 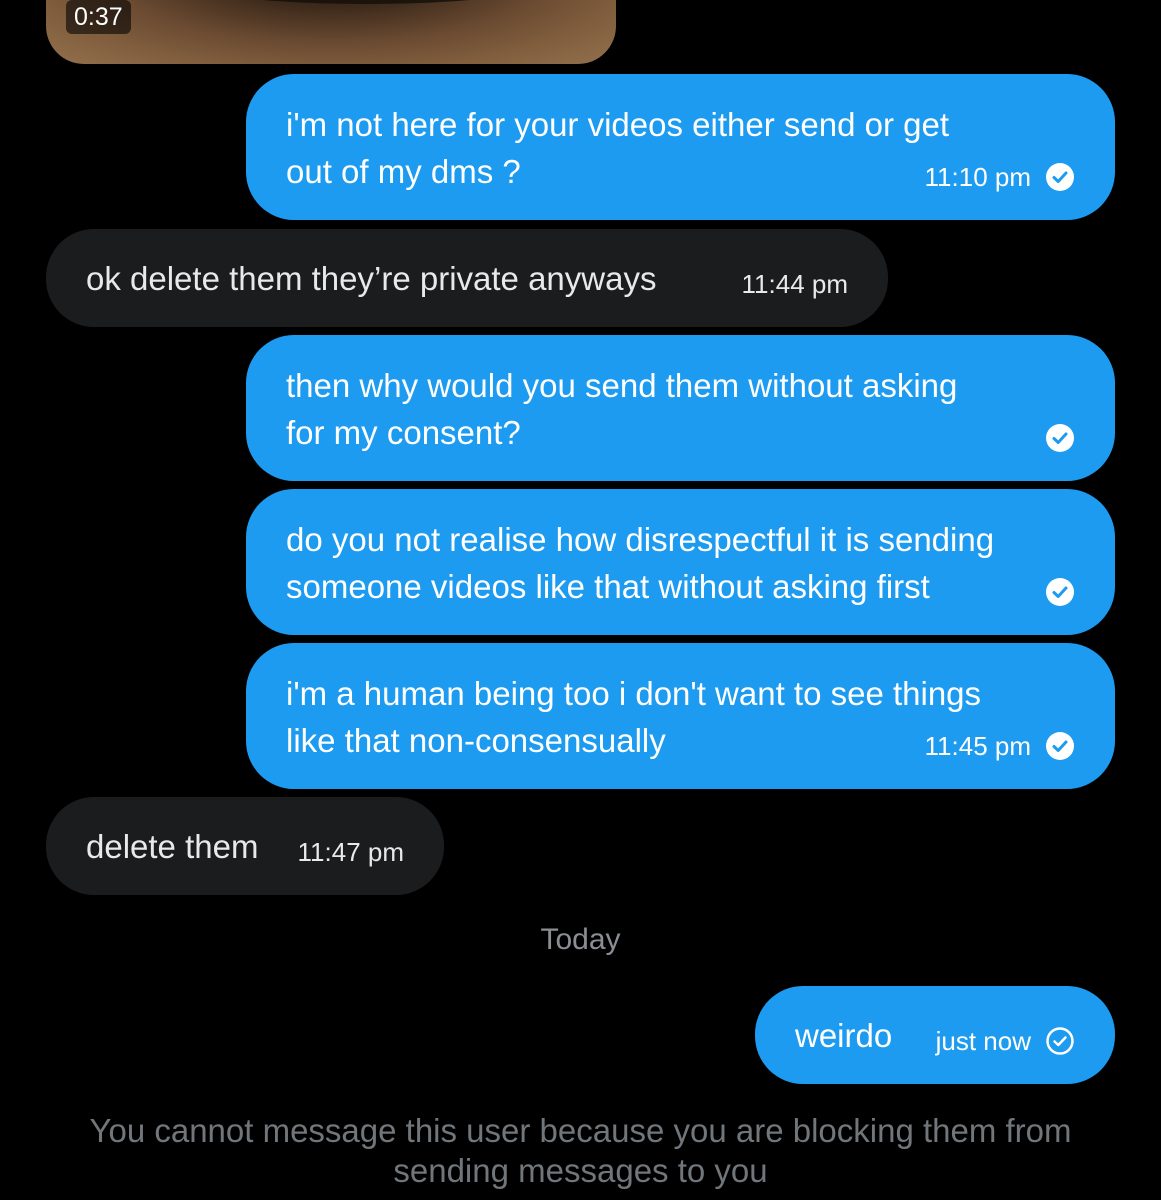 I want to click on day-divider: Today, so click(x=580, y=939).